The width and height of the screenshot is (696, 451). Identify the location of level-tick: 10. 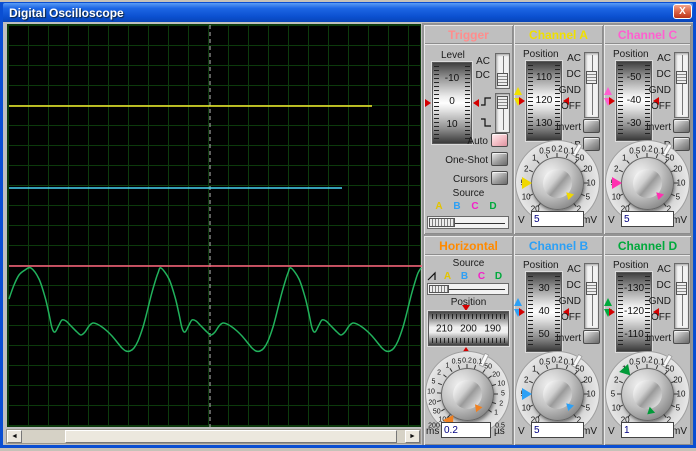
(452, 124).